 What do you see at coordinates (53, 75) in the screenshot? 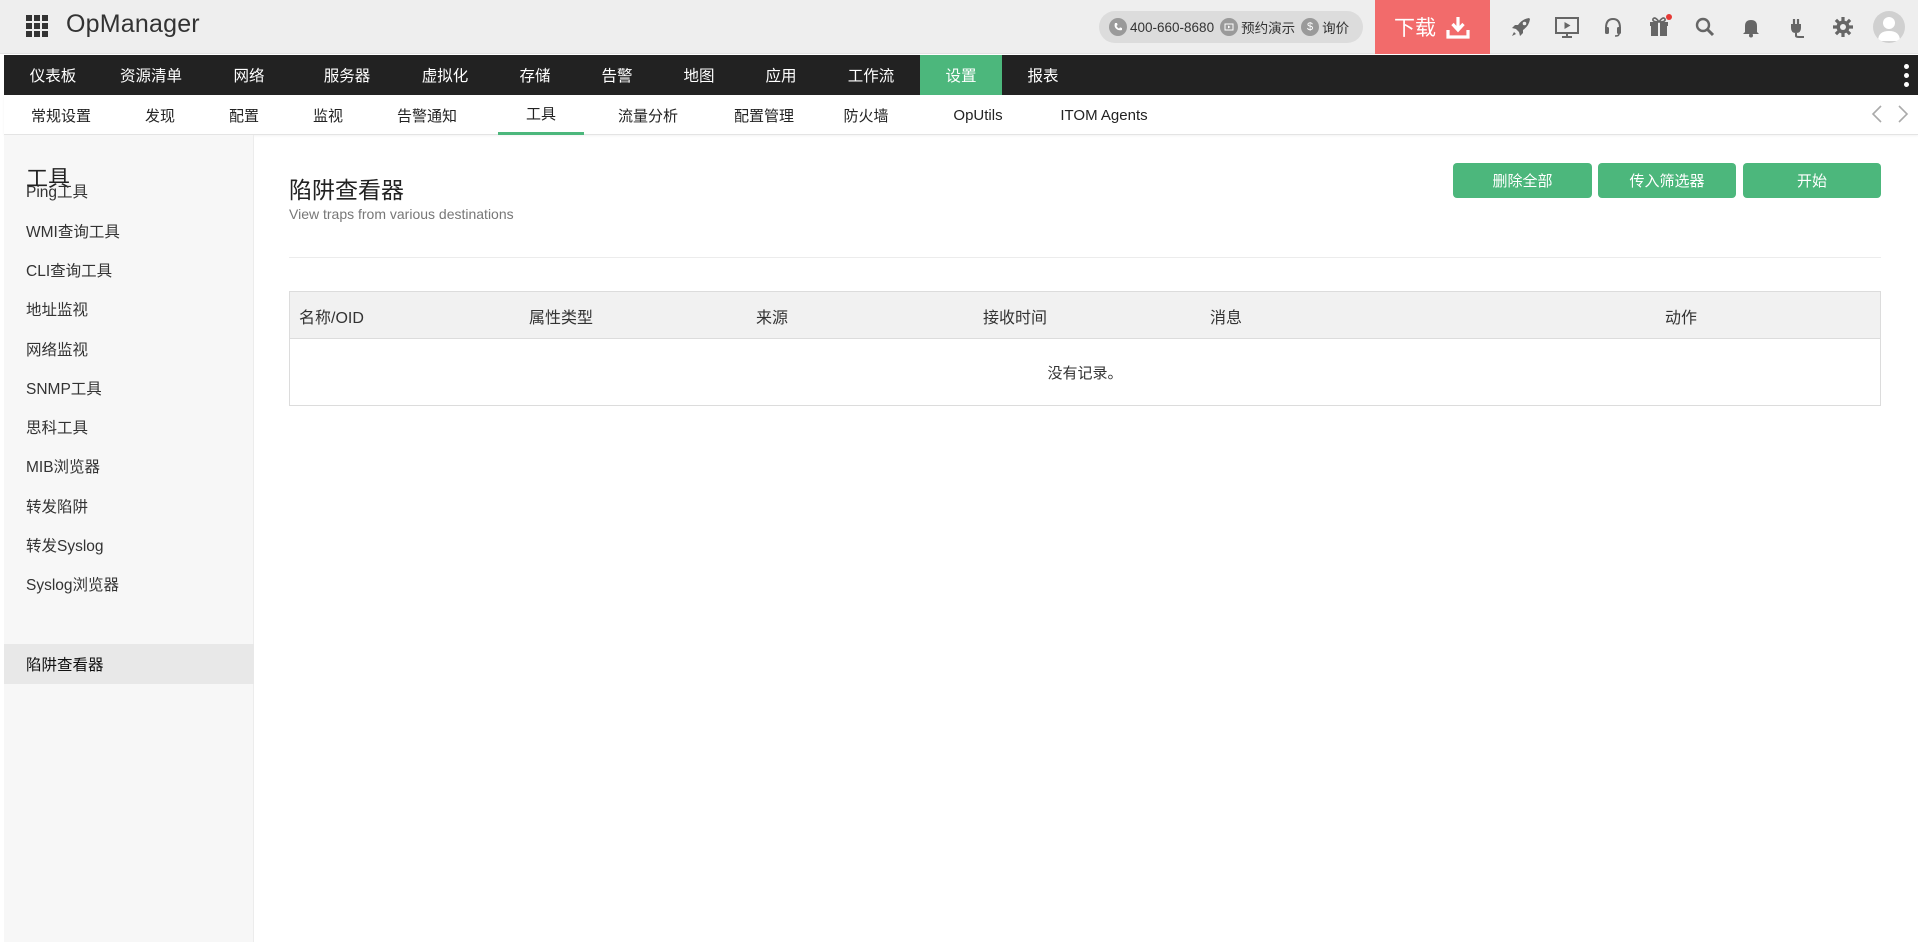
I see `nav-dashboard: 仪表板` at bounding box center [53, 75].